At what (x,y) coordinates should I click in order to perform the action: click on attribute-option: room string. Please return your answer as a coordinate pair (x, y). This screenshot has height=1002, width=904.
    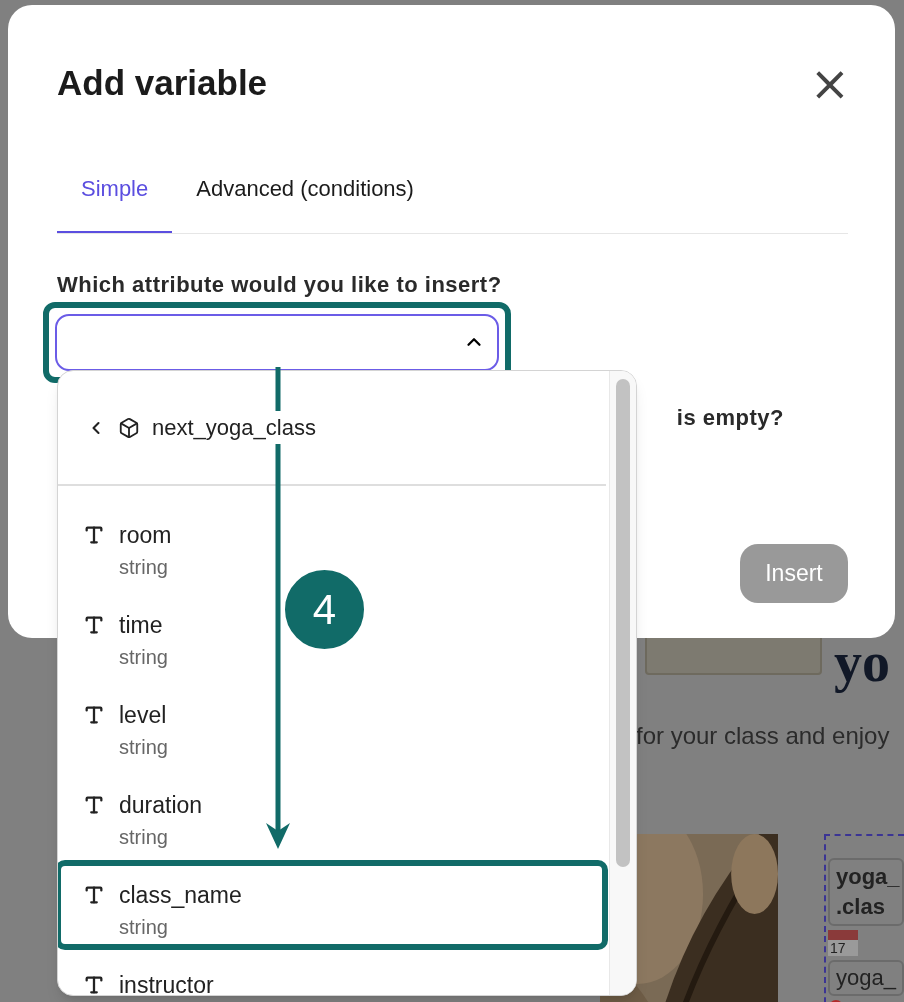
    Looking at the image, I should click on (123, 545).